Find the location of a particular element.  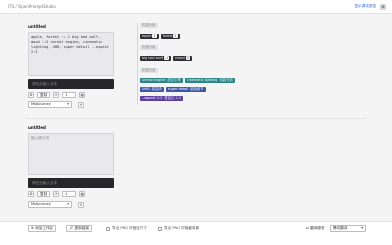

tag-forest: forest 2 is located at coordinates (170, 36).